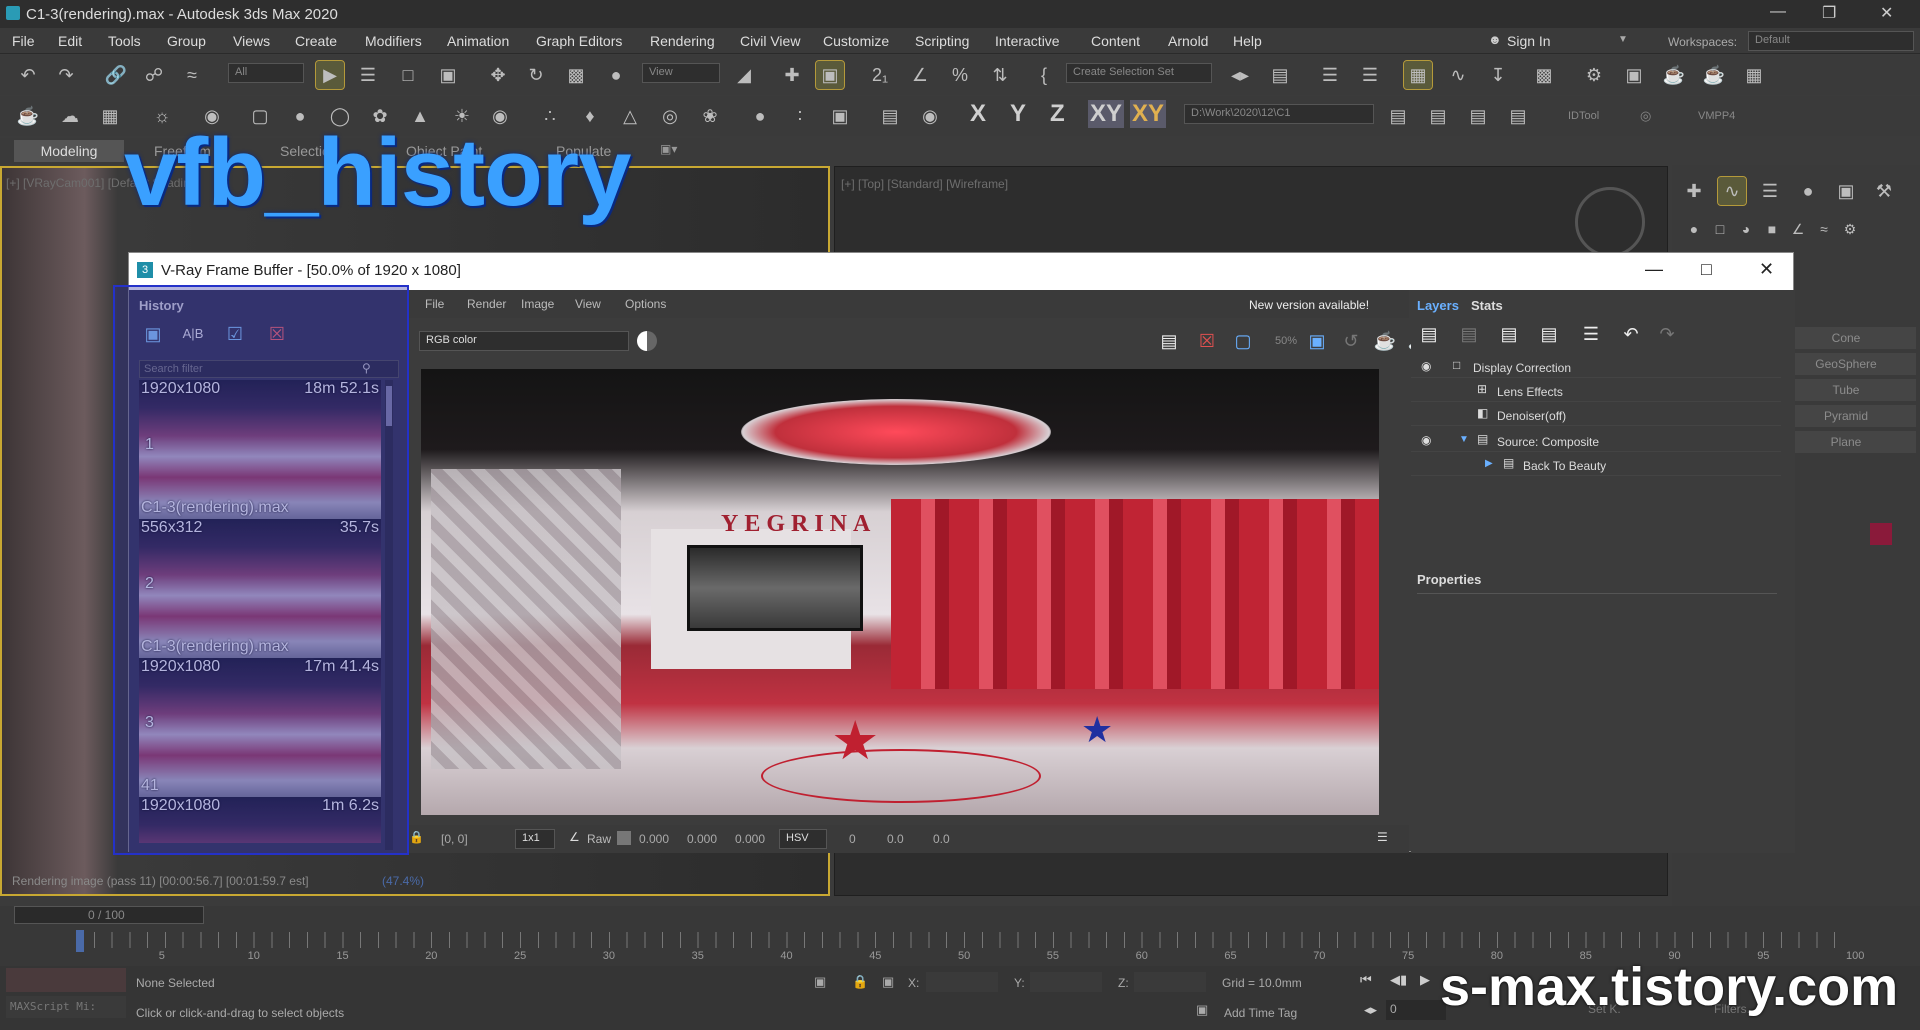 Image resolution: width=1920 pixels, height=1030 pixels. What do you see at coordinates (1106, 114) in the screenshot?
I see `axis-xy: XY` at bounding box center [1106, 114].